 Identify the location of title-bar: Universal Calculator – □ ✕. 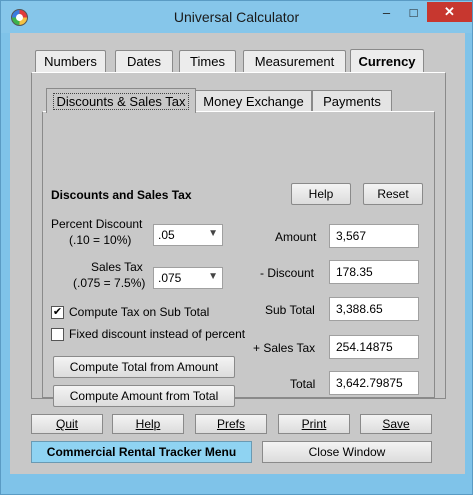
(236, 17).